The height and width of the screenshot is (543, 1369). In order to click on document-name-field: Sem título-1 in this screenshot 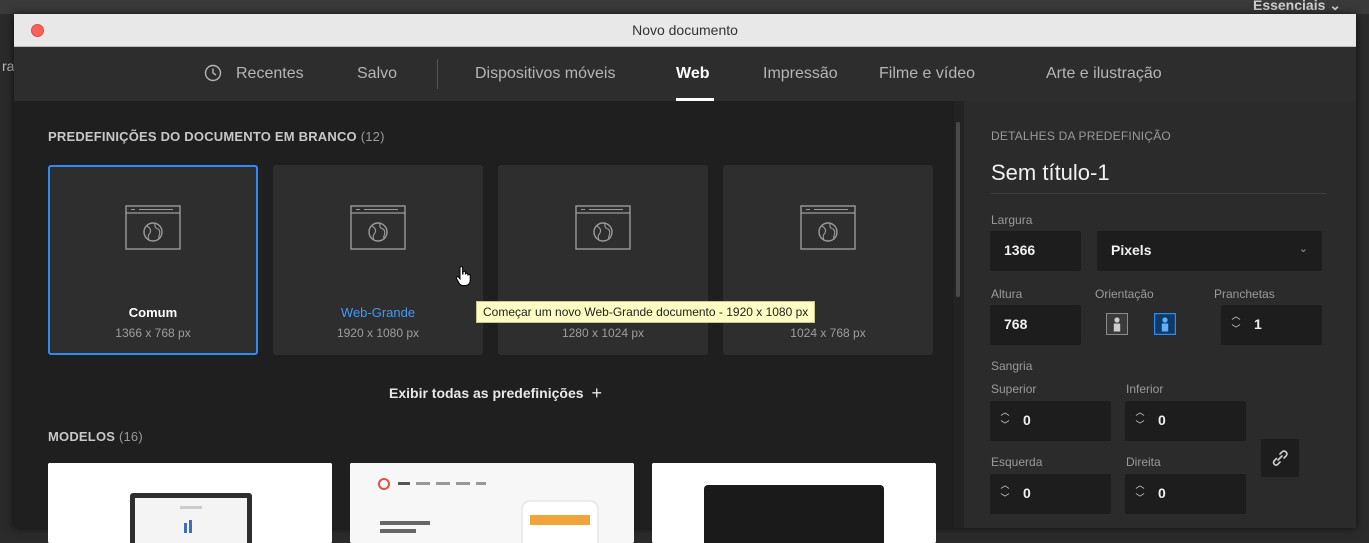, I will do `click(1050, 173)`.